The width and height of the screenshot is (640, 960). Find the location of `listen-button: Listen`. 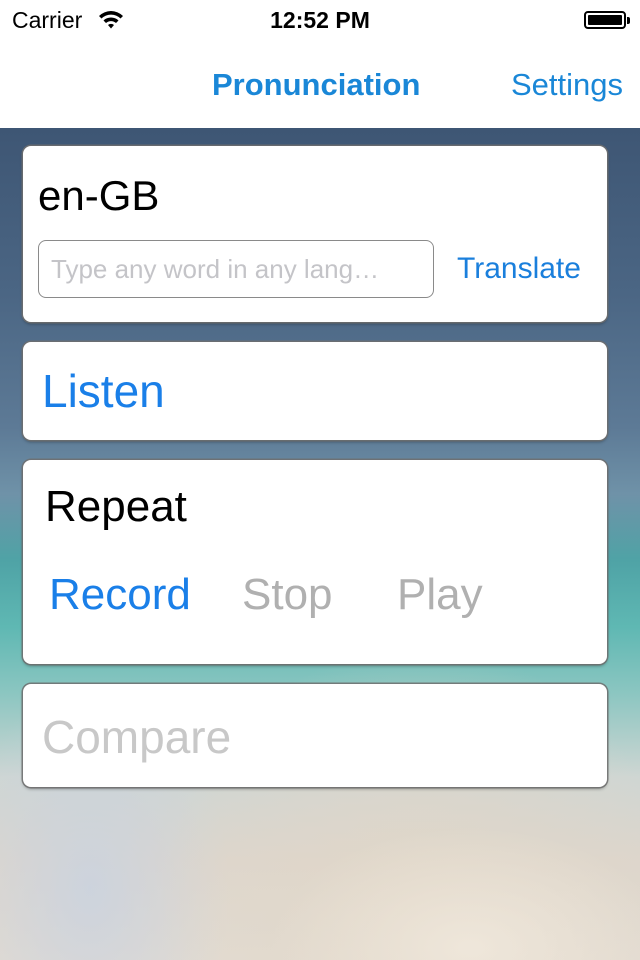

listen-button: Listen is located at coordinates (103, 391).